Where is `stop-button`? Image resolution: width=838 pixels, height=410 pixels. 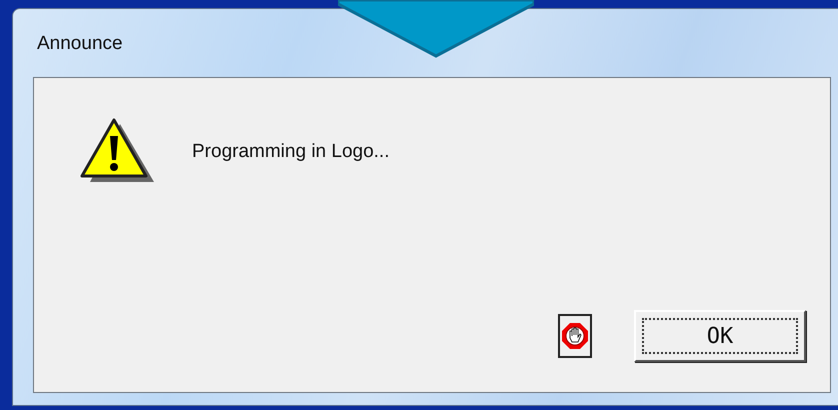
stop-button is located at coordinates (575, 336).